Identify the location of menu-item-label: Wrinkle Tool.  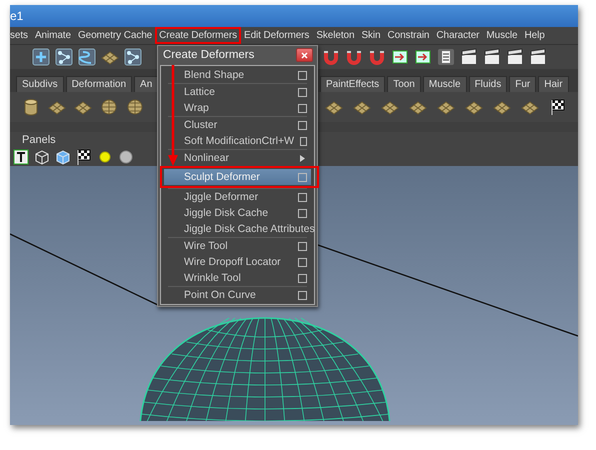
(213, 278).